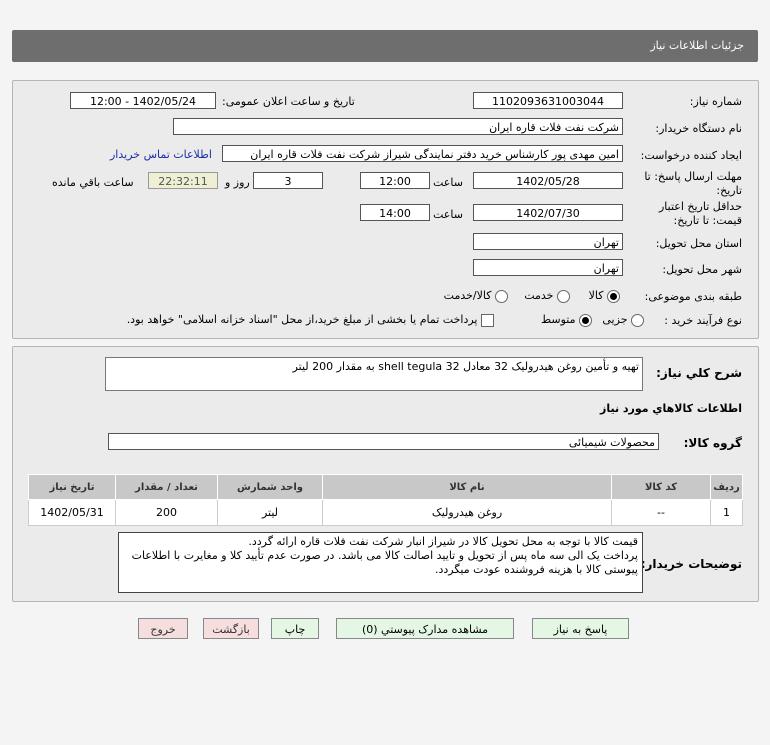 This screenshot has width=770, height=745. Describe the element at coordinates (548, 180) in the screenshot. I see `deadline-date-field: 1402/05/28` at that location.